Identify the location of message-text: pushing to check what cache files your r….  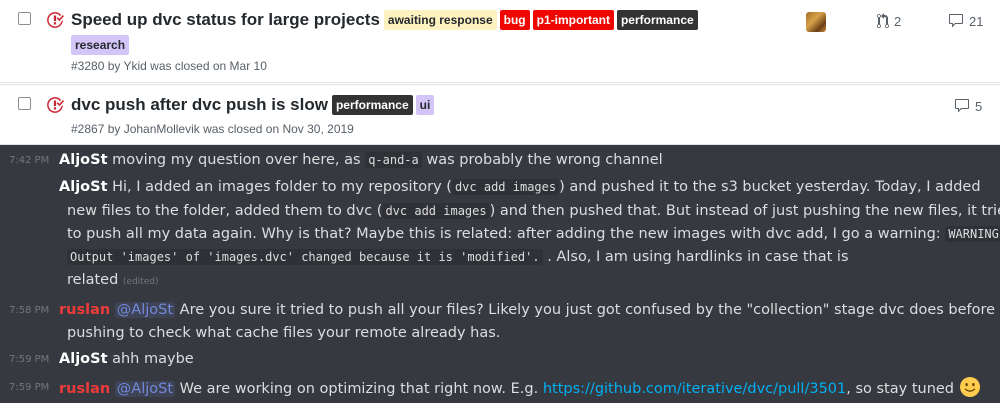
(284, 333).